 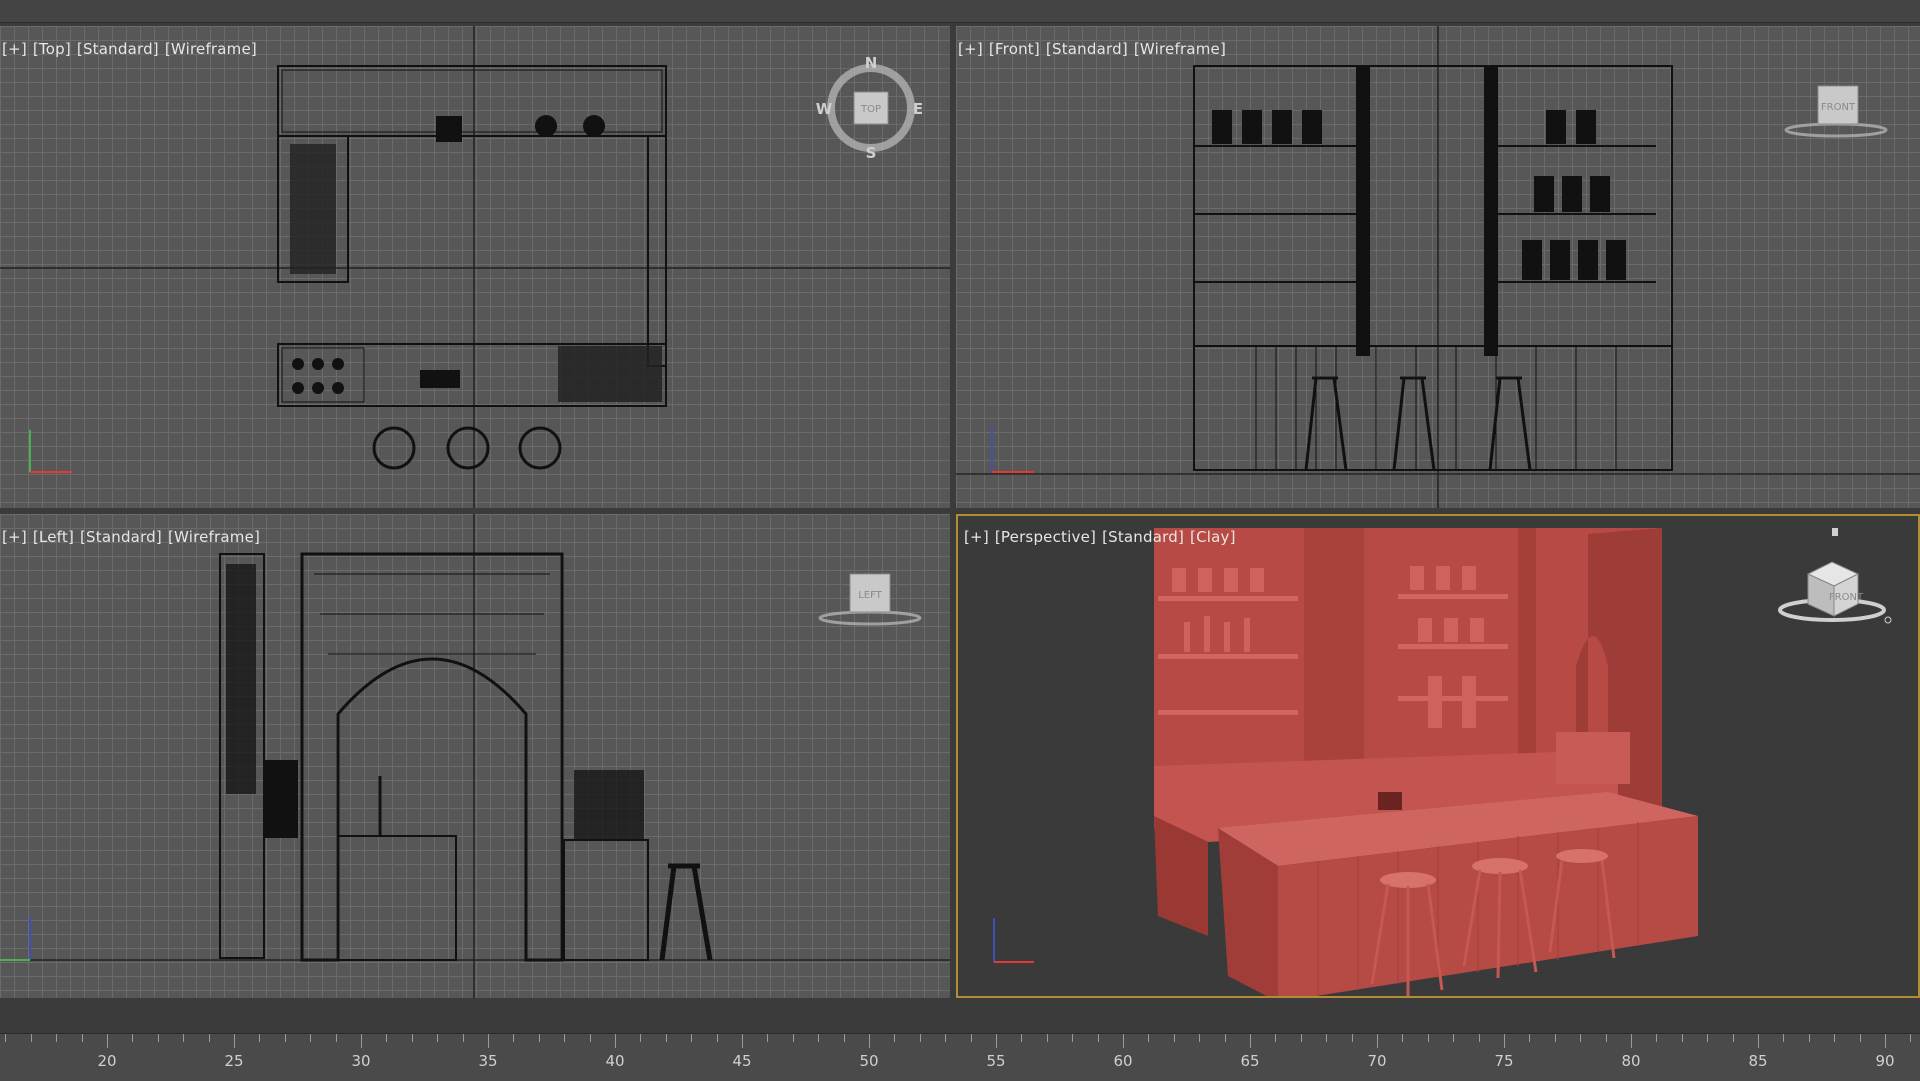 I want to click on compass-north: N, so click(x=871, y=64).